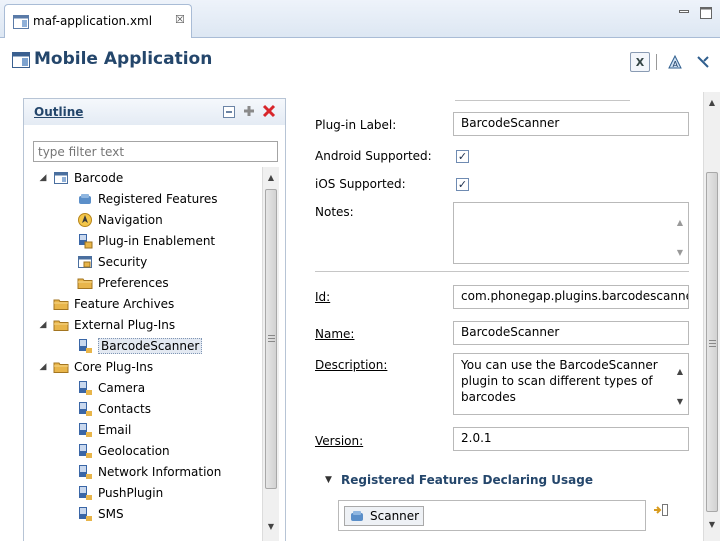  What do you see at coordinates (61, 178) in the screenshot?
I see `page-icon` at bounding box center [61, 178].